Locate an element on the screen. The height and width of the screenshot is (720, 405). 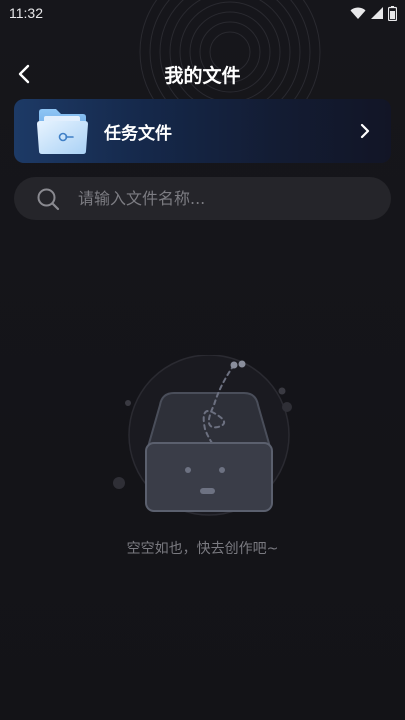
empty-state-text: 空空如也，快去创作吧~ is located at coordinates (202, 549).